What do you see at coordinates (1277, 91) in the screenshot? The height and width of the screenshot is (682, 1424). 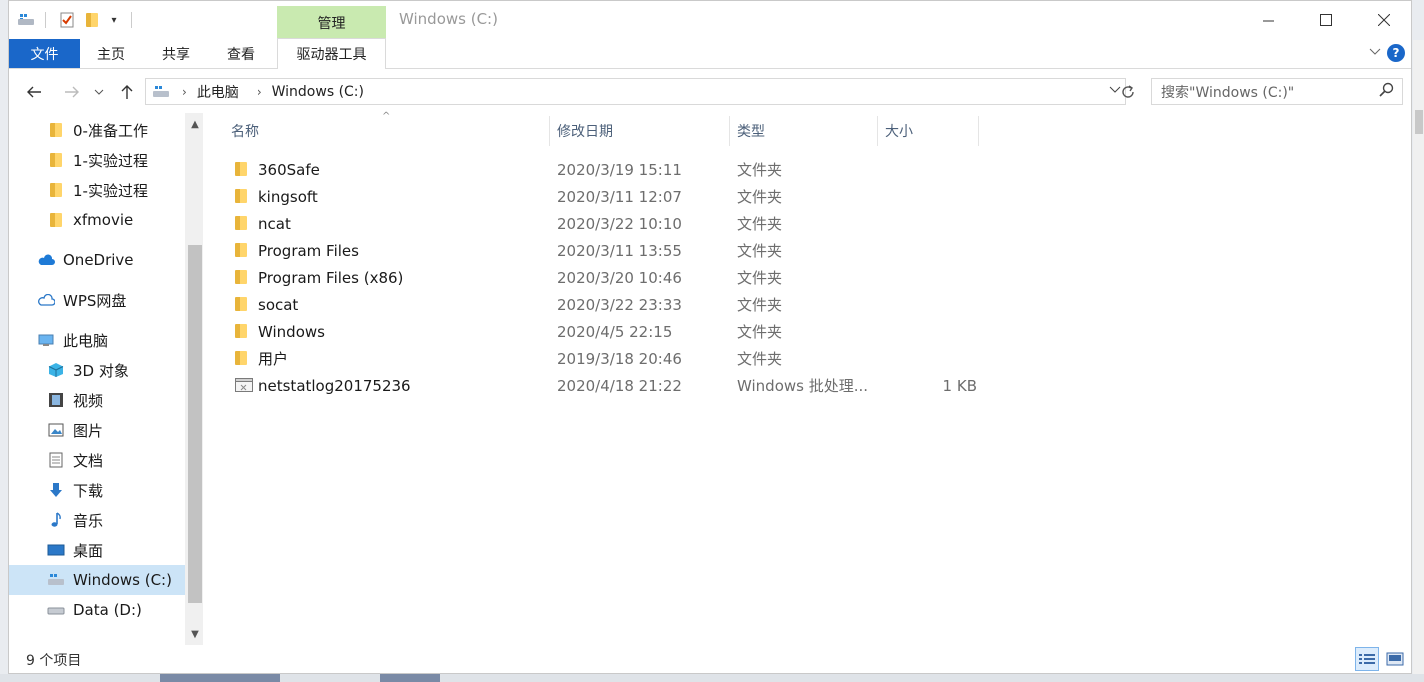 I see `search-input: 搜索"Windows (C:)"` at bounding box center [1277, 91].